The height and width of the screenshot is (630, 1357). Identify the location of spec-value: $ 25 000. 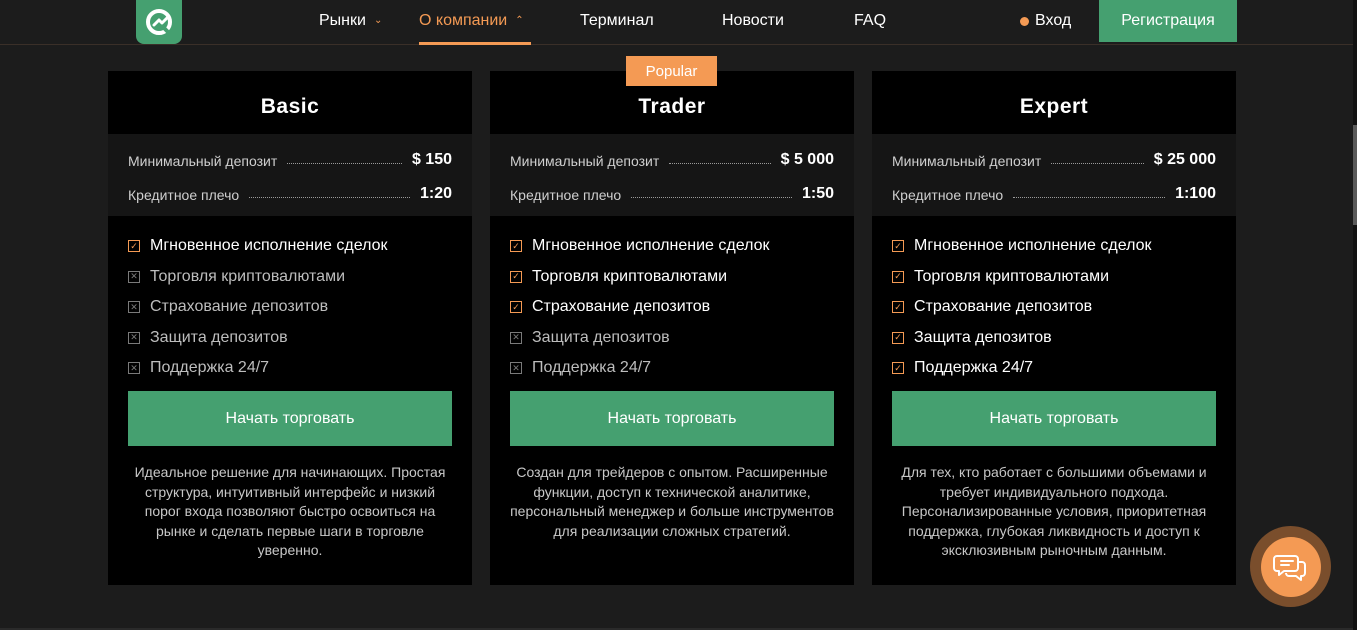
(1184, 159).